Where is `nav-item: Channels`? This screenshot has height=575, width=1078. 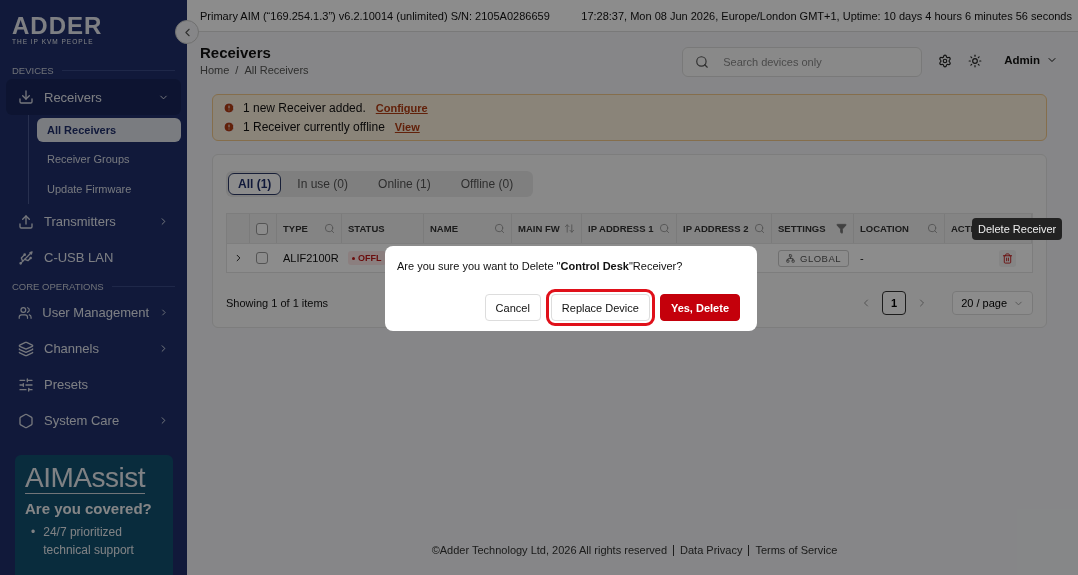
nav-item: Channels is located at coordinates (93, 348).